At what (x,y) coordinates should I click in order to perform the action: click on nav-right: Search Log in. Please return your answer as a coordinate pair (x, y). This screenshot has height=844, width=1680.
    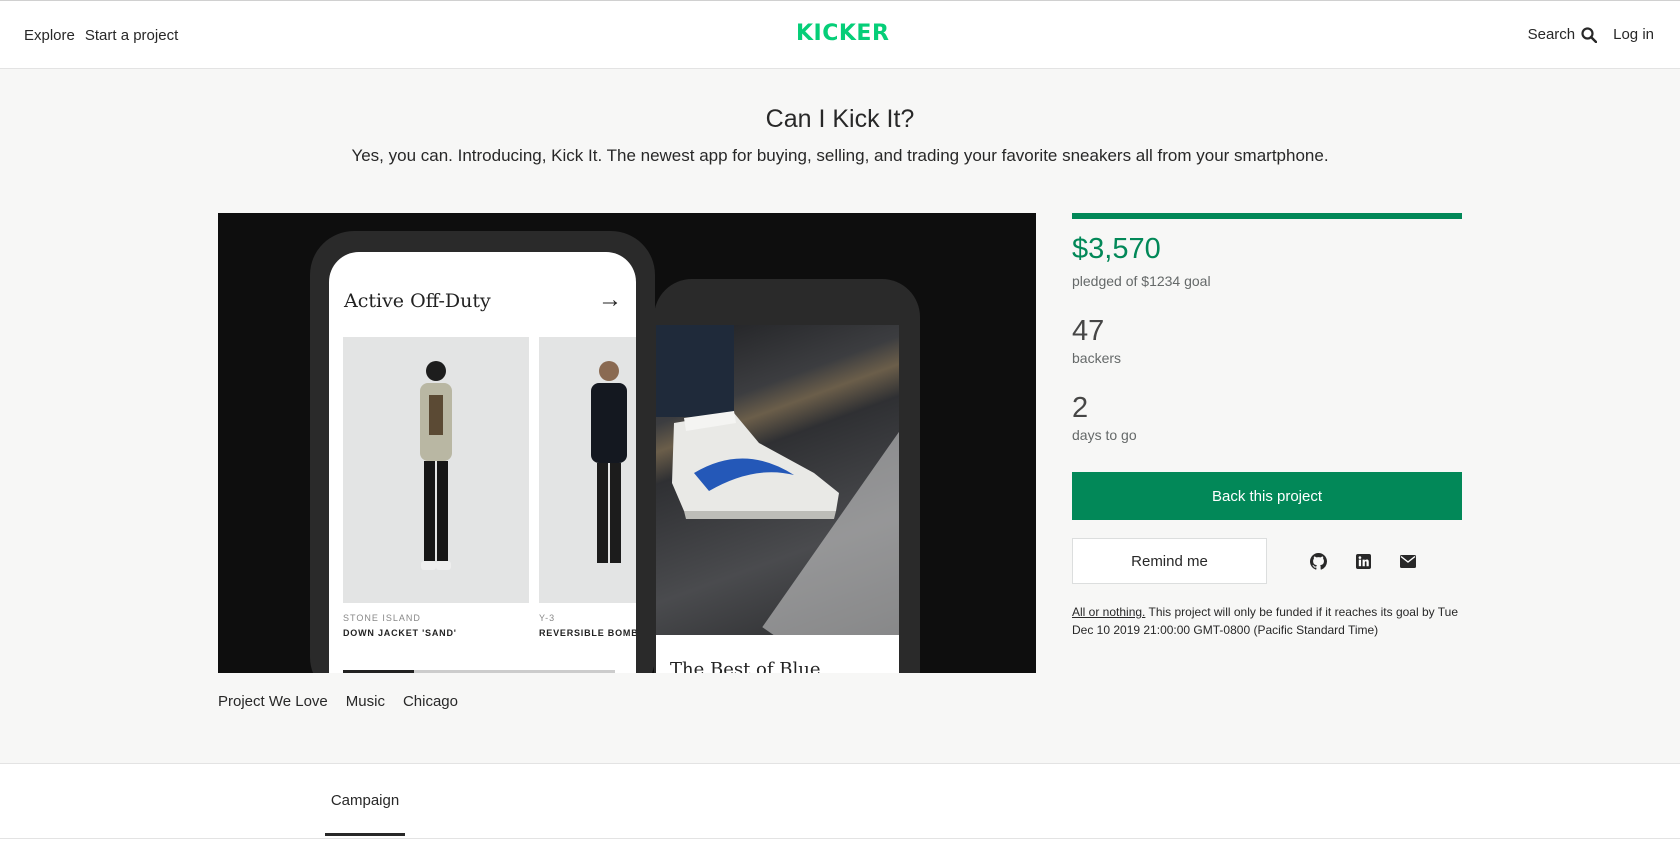
    Looking at the image, I should click on (1591, 34).